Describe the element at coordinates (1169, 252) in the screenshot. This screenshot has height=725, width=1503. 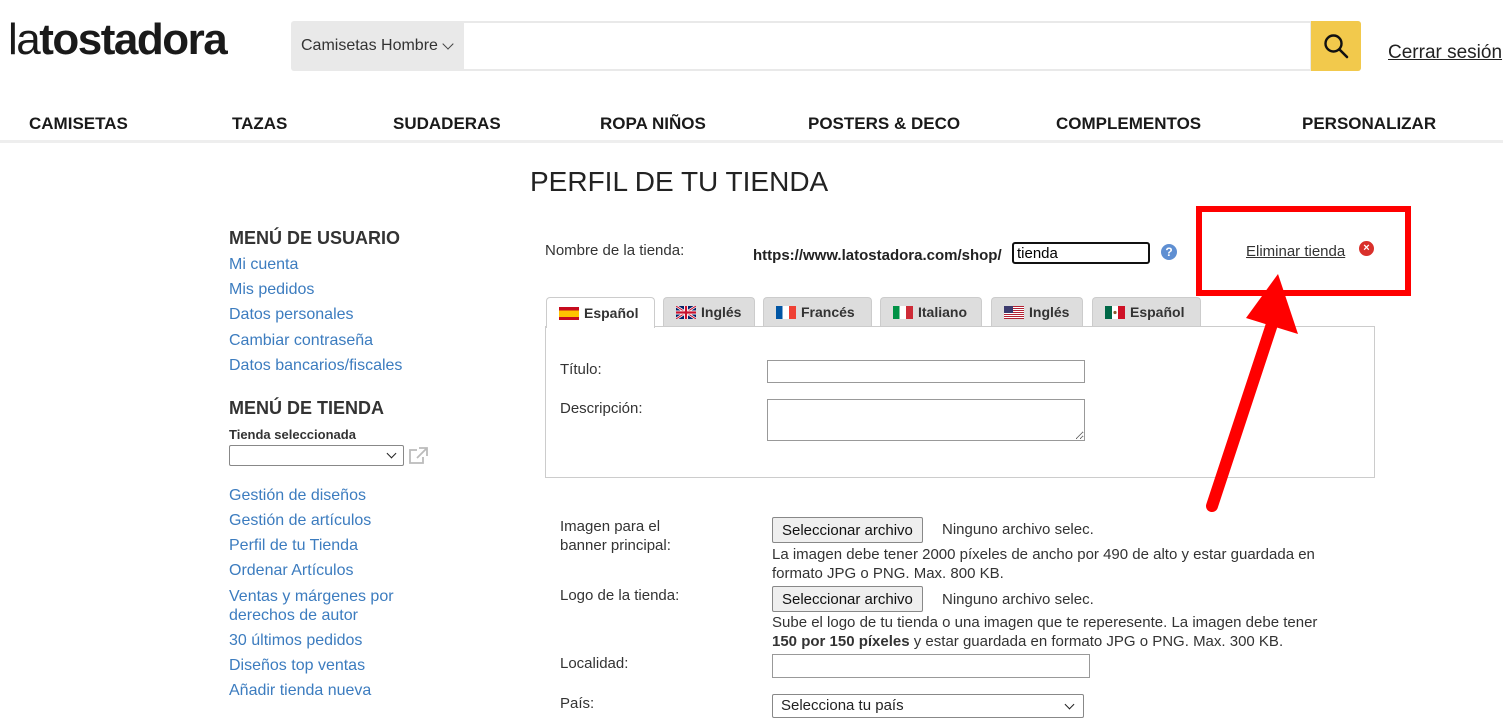
I see `help-icon: ?` at that location.